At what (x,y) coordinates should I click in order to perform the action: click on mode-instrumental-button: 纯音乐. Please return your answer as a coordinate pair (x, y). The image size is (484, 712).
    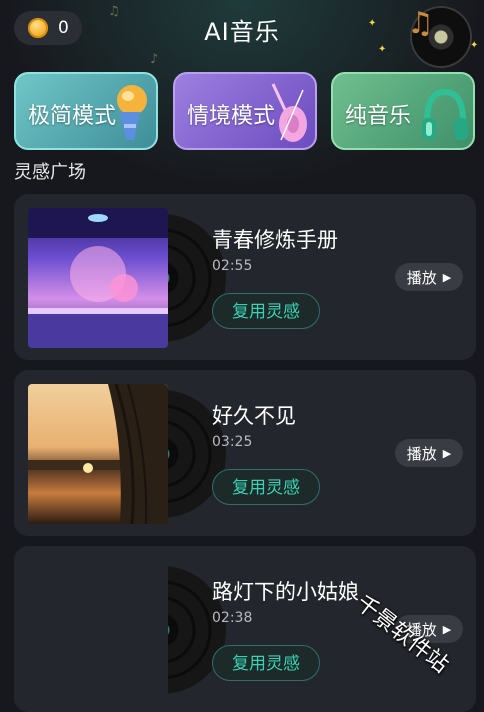
    Looking at the image, I should click on (403, 111).